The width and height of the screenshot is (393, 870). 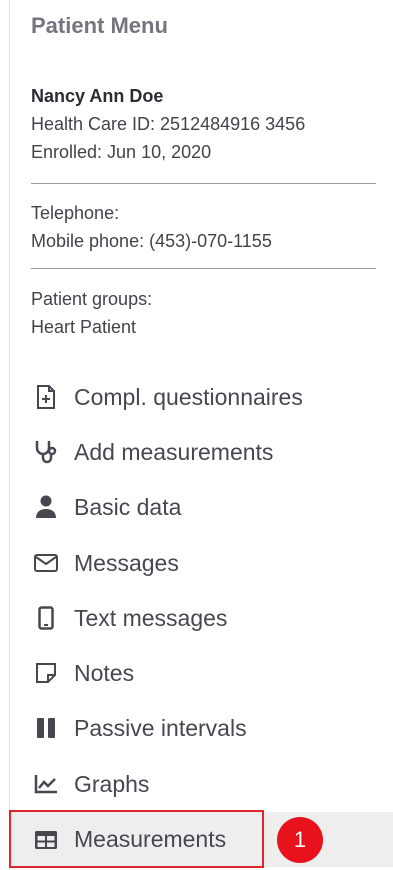 What do you see at coordinates (151, 227) in the screenshot?
I see `contact-info: Telephone: Mobile phone: (453)-070-1155` at bounding box center [151, 227].